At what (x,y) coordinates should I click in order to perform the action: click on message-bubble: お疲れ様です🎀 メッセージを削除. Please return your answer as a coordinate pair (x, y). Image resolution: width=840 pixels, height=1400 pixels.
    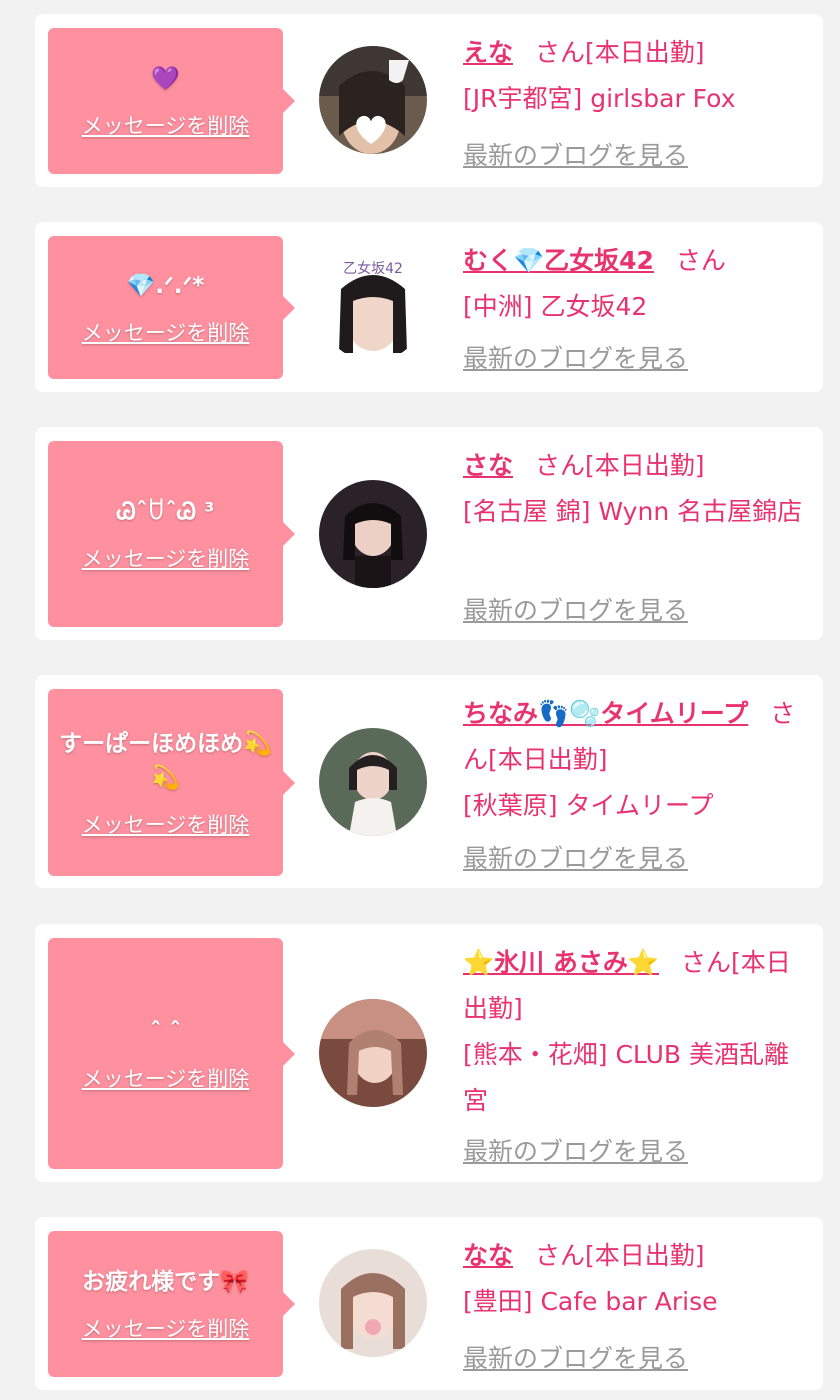
    Looking at the image, I should click on (171, 1304).